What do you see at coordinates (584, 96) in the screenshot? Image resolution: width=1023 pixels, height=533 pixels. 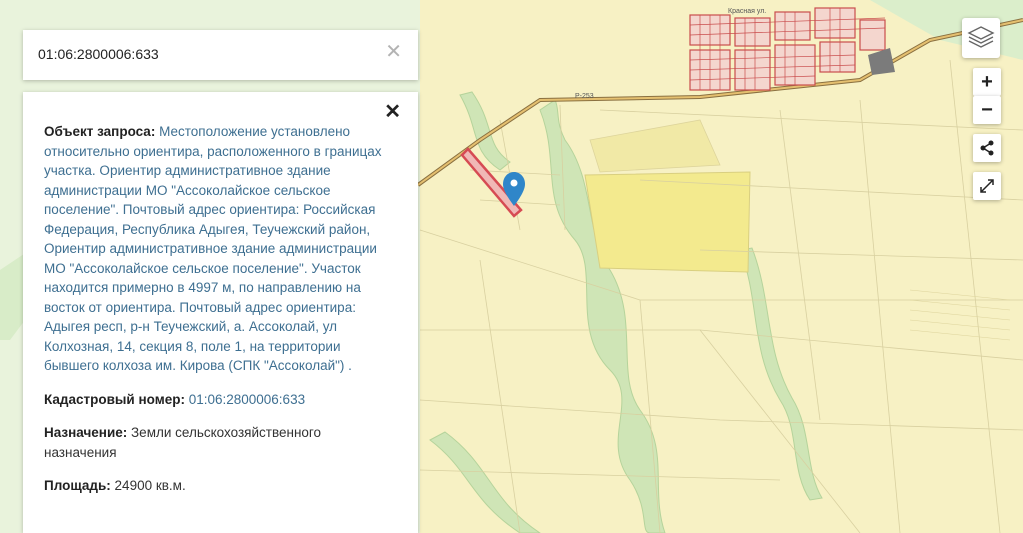 I see `map-road-label: Р-253` at bounding box center [584, 96].